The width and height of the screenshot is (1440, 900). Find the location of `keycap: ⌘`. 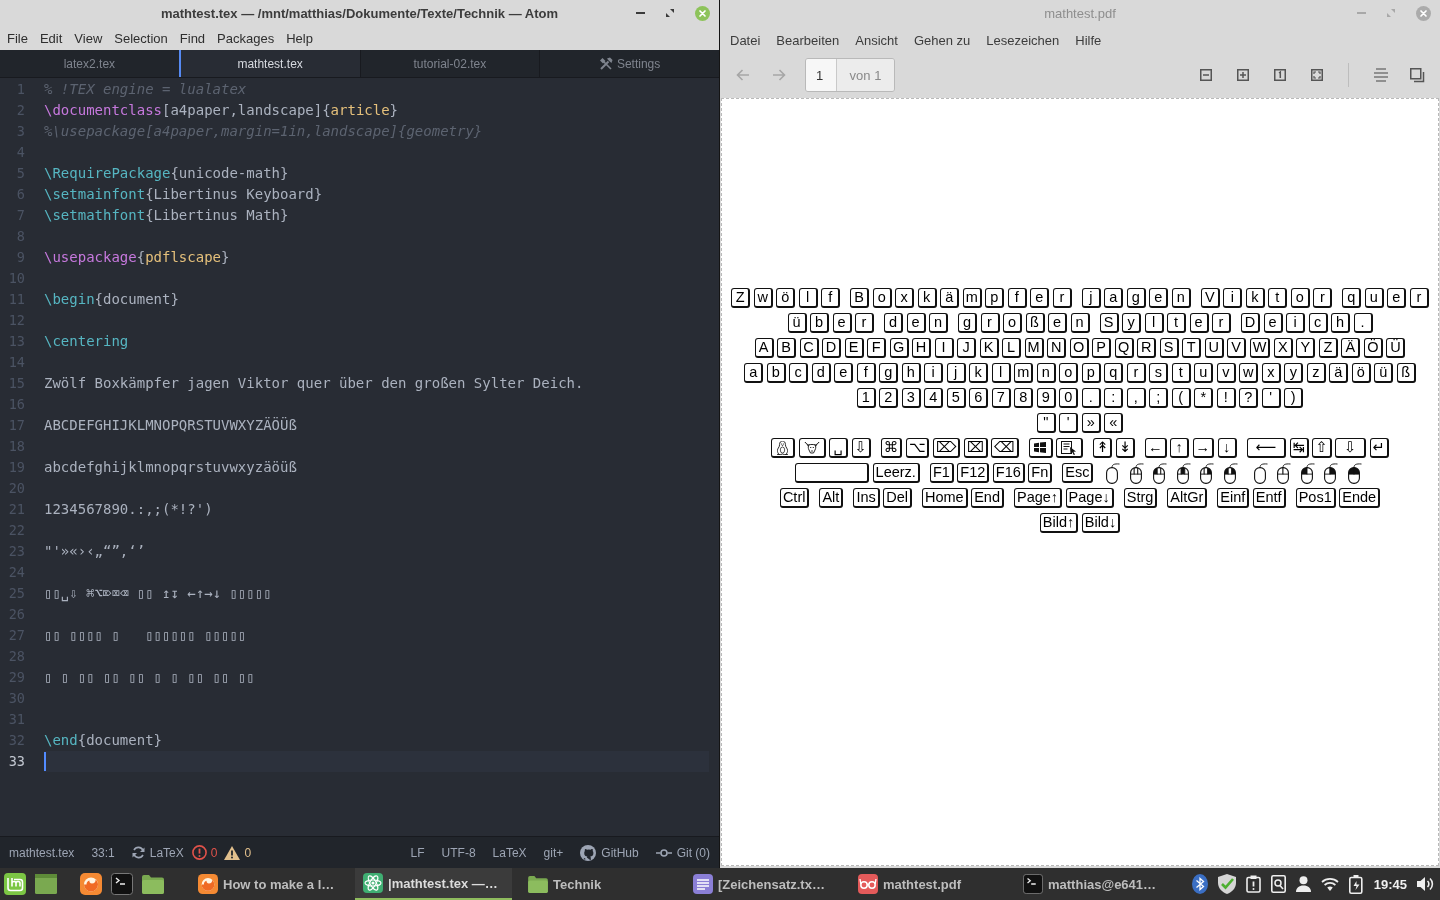

keycap: ⌘ is located at coordinates (891, 448).